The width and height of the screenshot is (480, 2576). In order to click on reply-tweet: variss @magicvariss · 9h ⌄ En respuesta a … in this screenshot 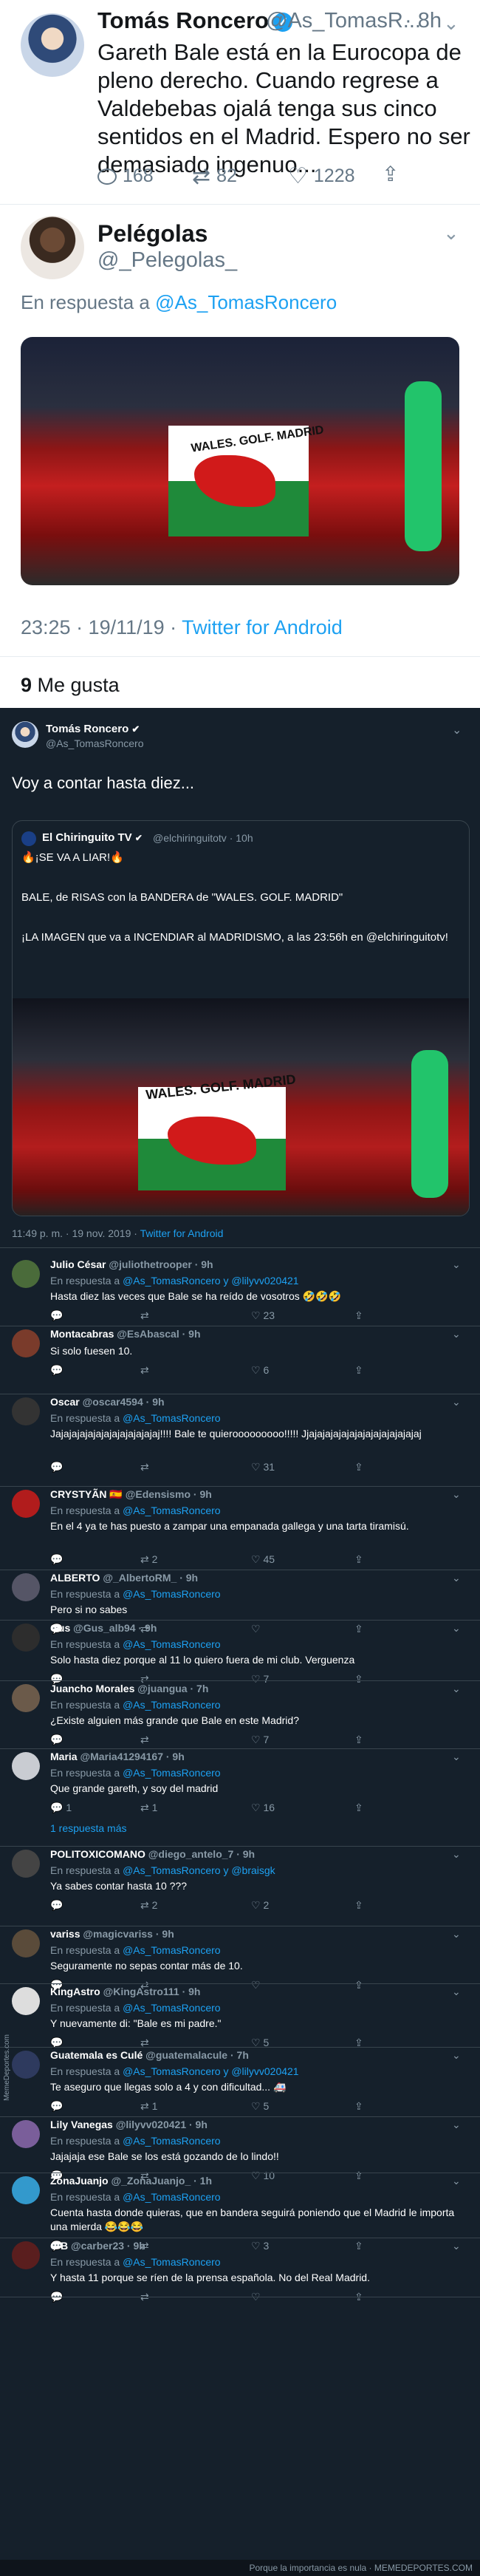, I will do `click(240, 1958)`.